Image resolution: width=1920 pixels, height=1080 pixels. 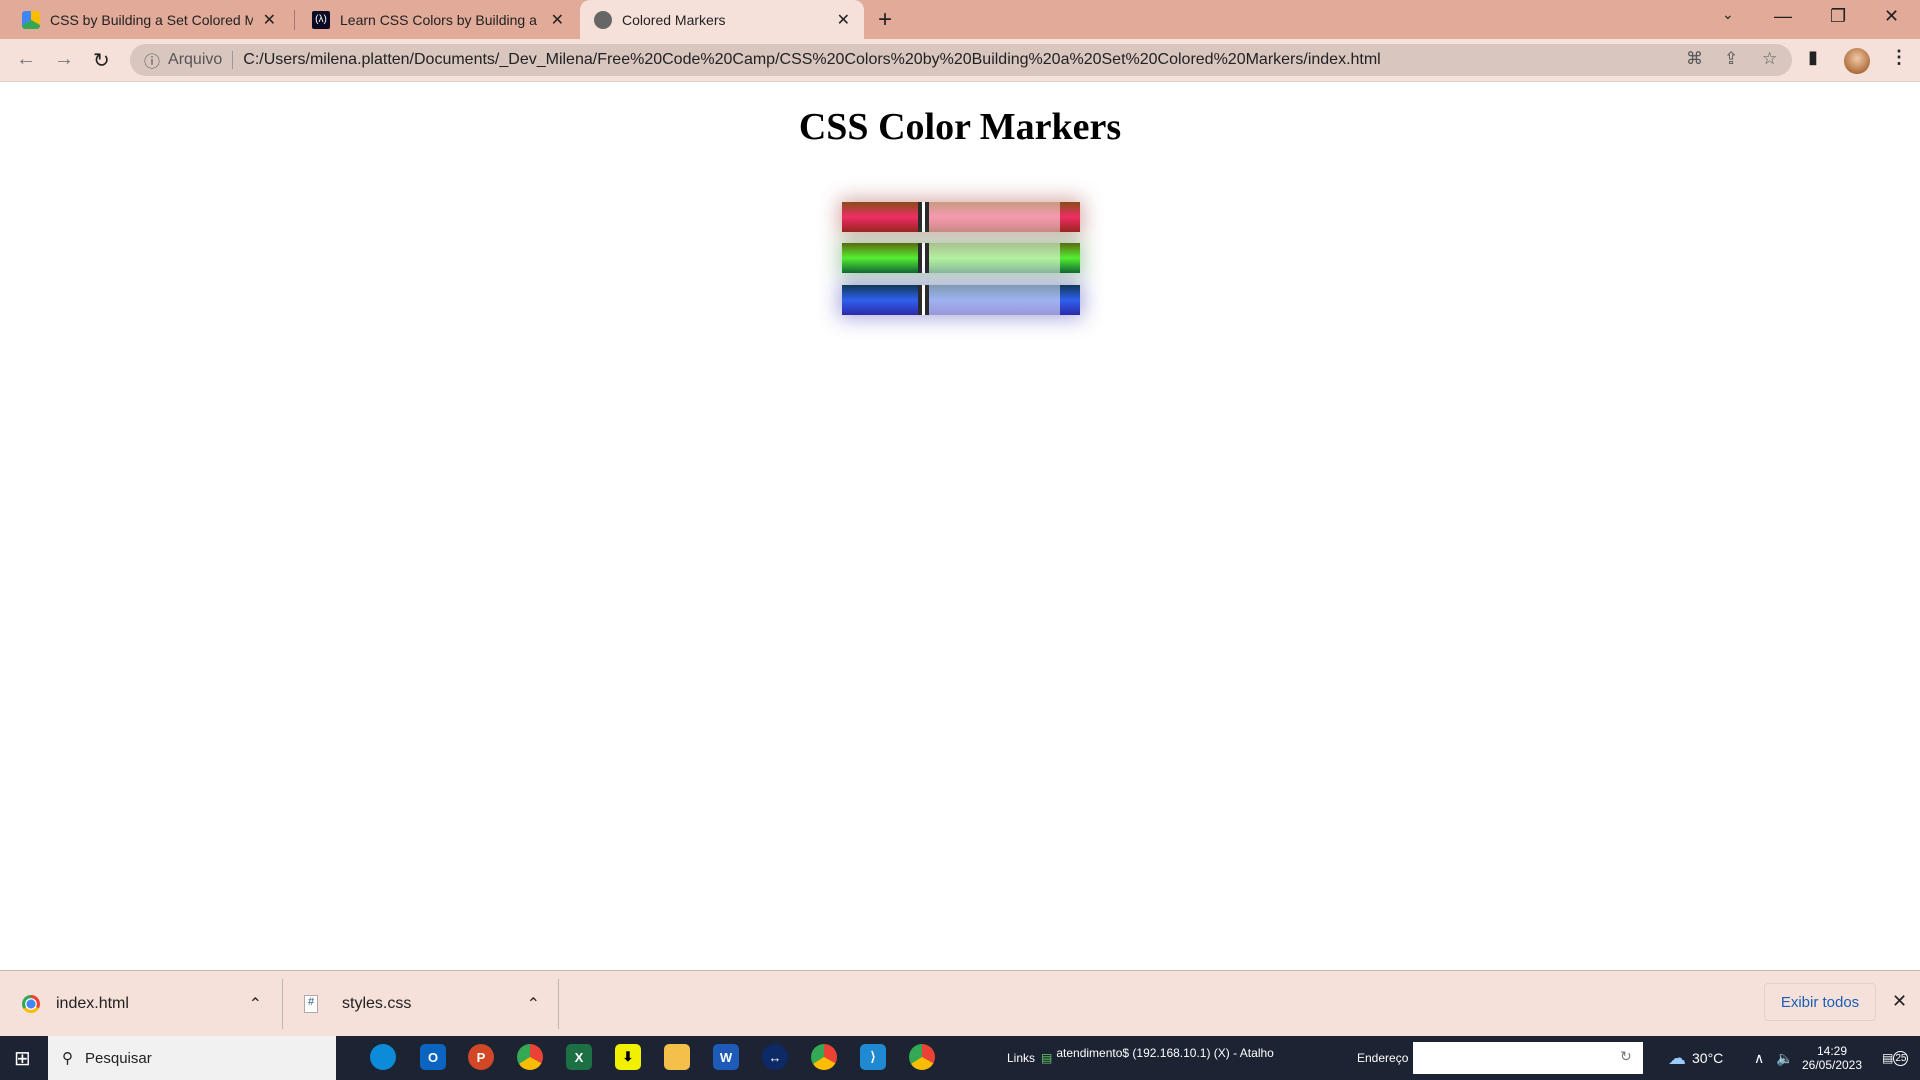 I want to click on side-panel-icon: ▮, so click(x=1813, y=57).